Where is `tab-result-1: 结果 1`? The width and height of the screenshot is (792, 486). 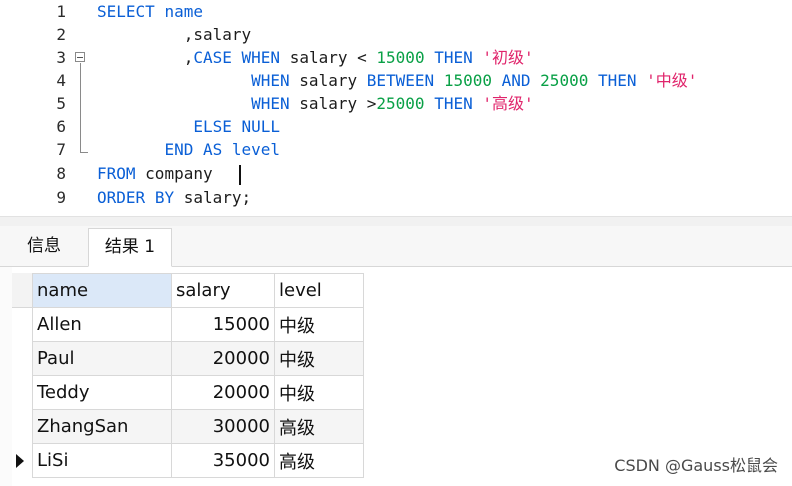 tab-result-1: 结果 1 is located at coordinates (130, 247).